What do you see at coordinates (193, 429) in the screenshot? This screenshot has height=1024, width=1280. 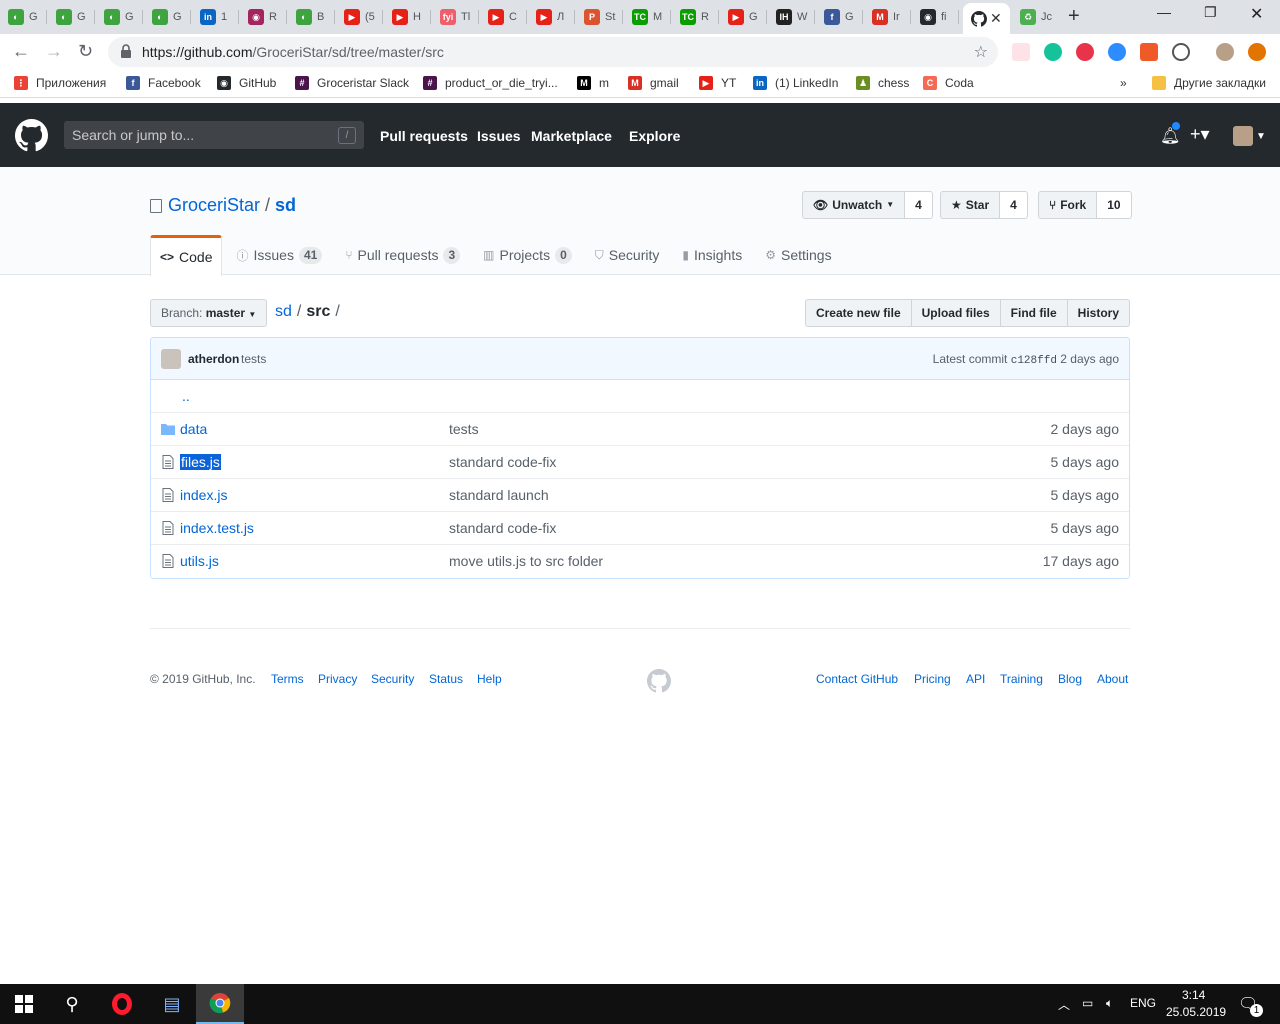 I see `file-name-link: data` at bounding box center [193, 429].